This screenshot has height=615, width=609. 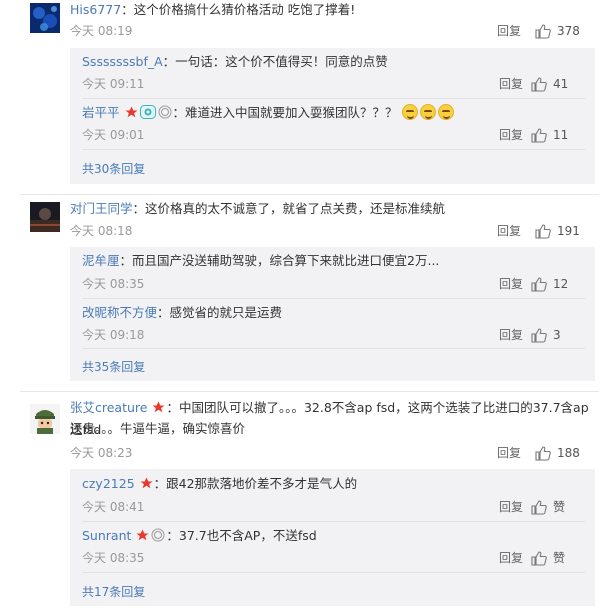 I want to click on reply-content: 改昵称不方便：感觉省的就只是运费, so click(x=182, y=312).